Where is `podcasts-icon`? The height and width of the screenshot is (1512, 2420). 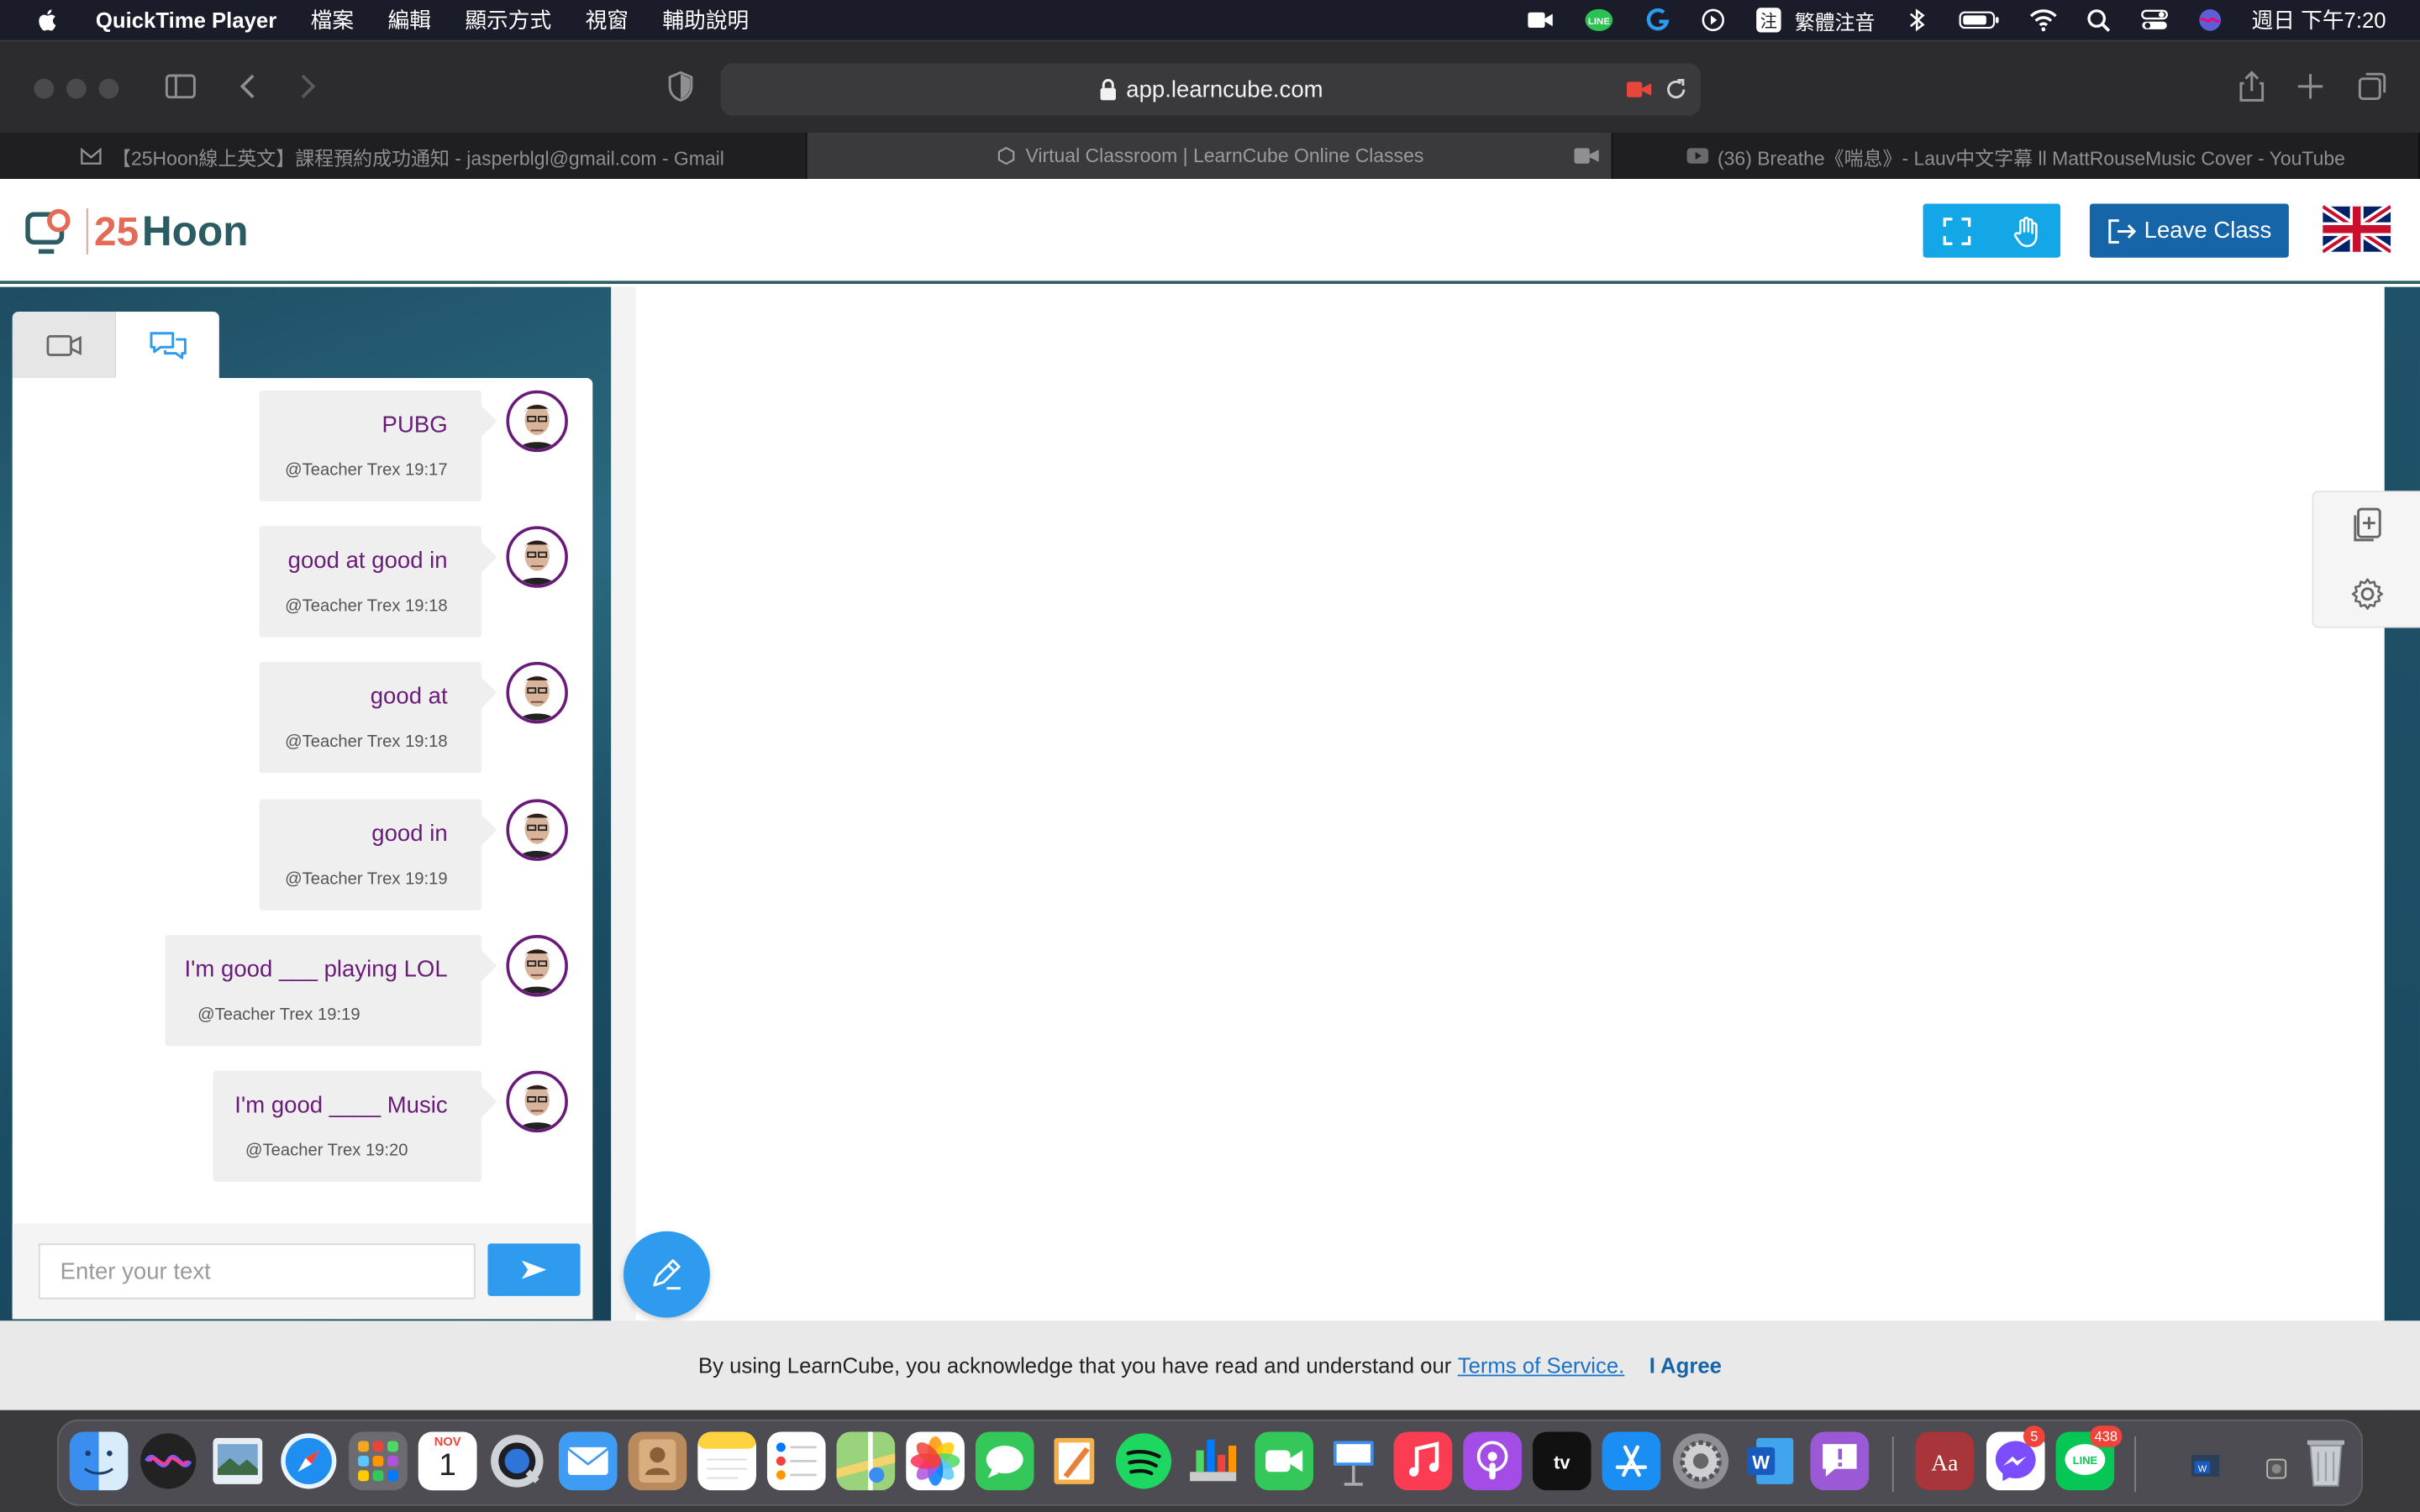
podcasts-icon is located at coordinates (1493, 1461).